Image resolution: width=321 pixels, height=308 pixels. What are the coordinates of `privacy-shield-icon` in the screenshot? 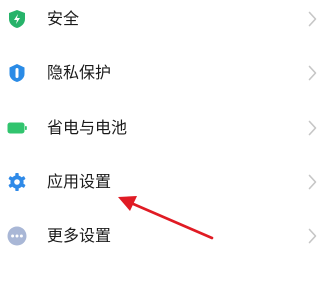 It's located at (17, 73).